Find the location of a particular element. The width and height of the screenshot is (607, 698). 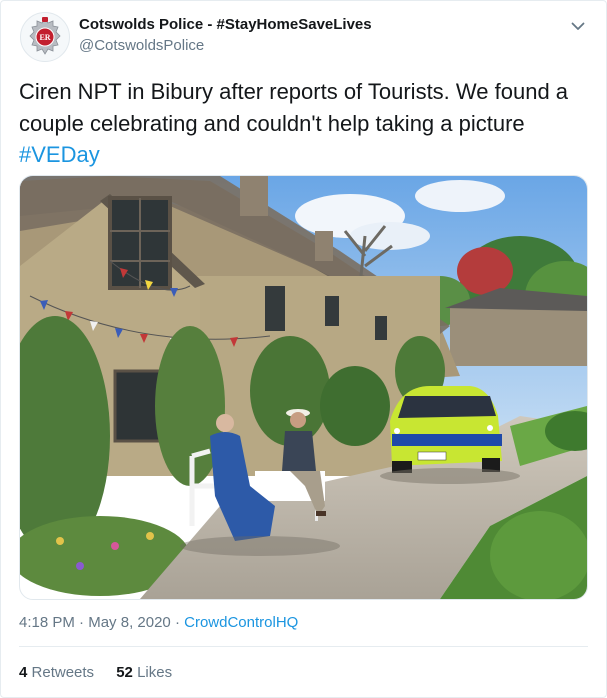

retweets-label: Retweets is located at coordinates (63, 672).